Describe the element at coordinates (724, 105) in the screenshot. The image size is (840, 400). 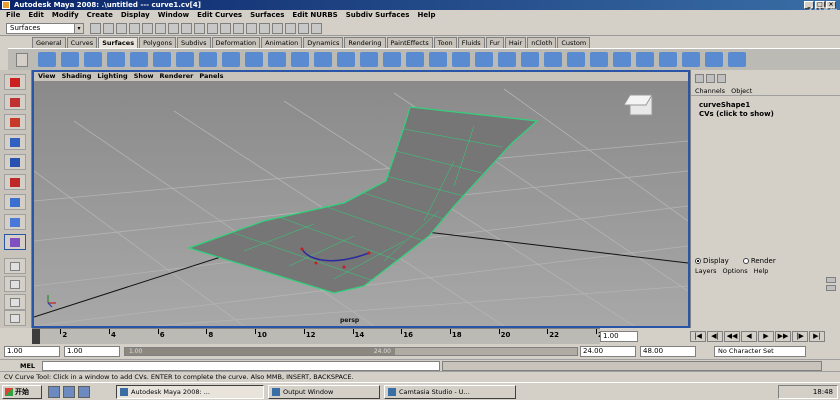
I see `selected-node-name: curveShape1` at that location.